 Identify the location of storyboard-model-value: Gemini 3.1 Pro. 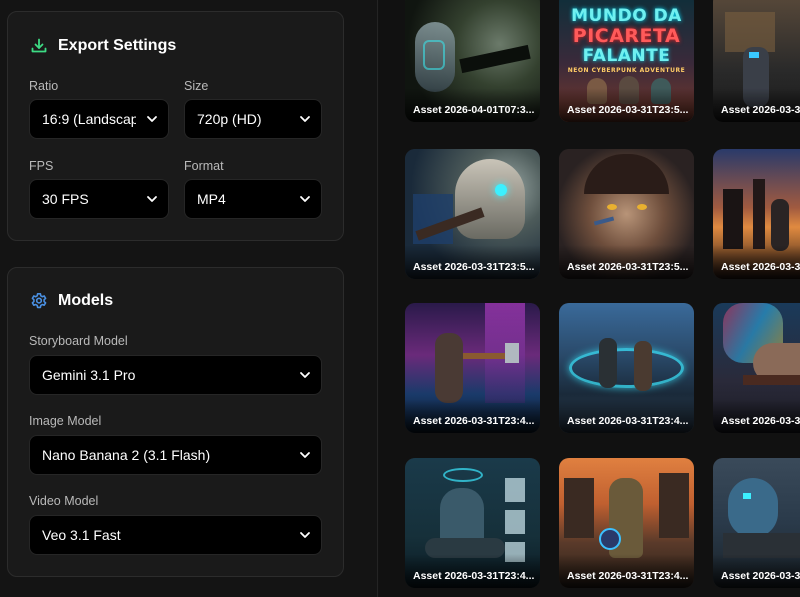
(89, 375).